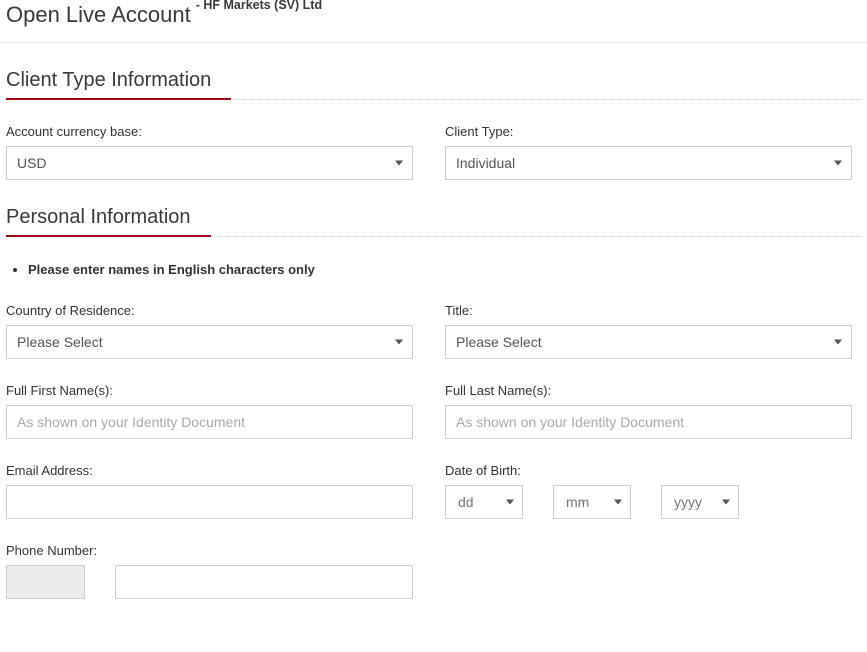  I want to click on column-right, so click(656, 571).